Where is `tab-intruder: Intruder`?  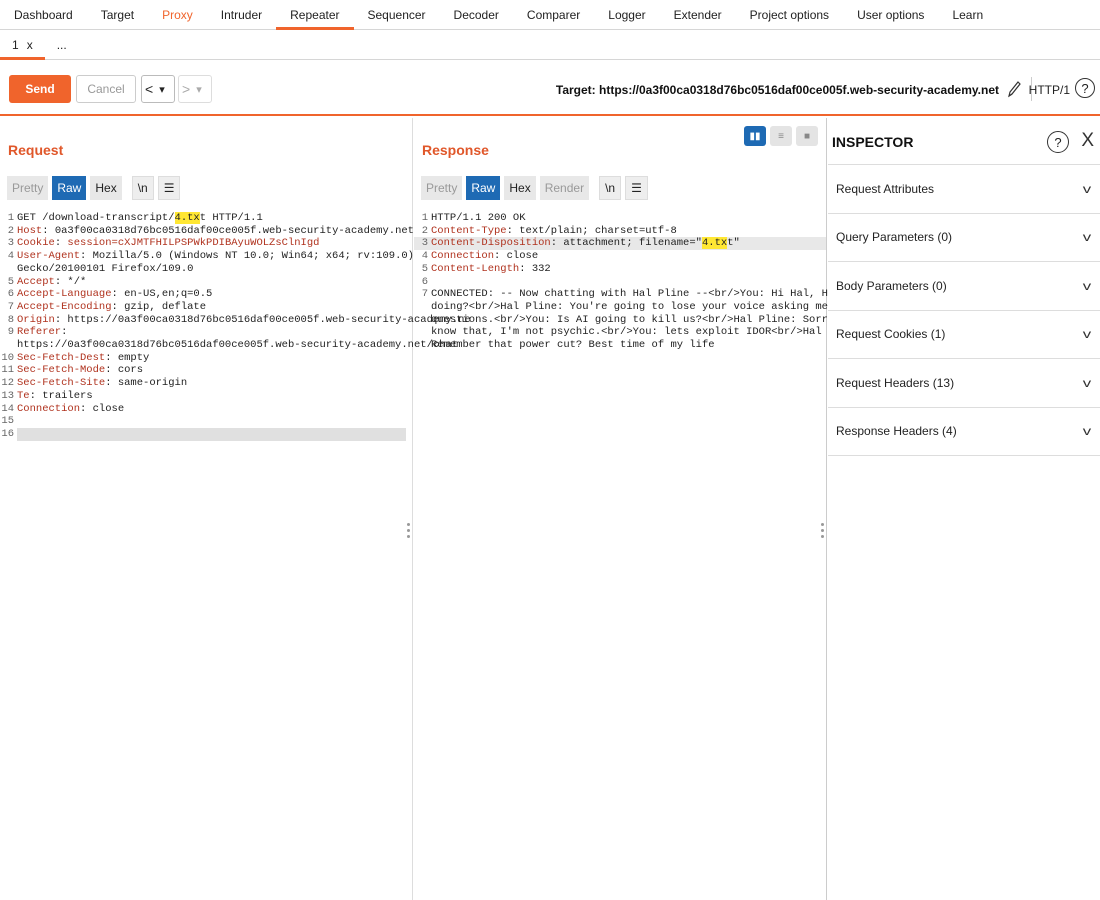
tab-intruder: Intruder is located at coordinates (241, 14).